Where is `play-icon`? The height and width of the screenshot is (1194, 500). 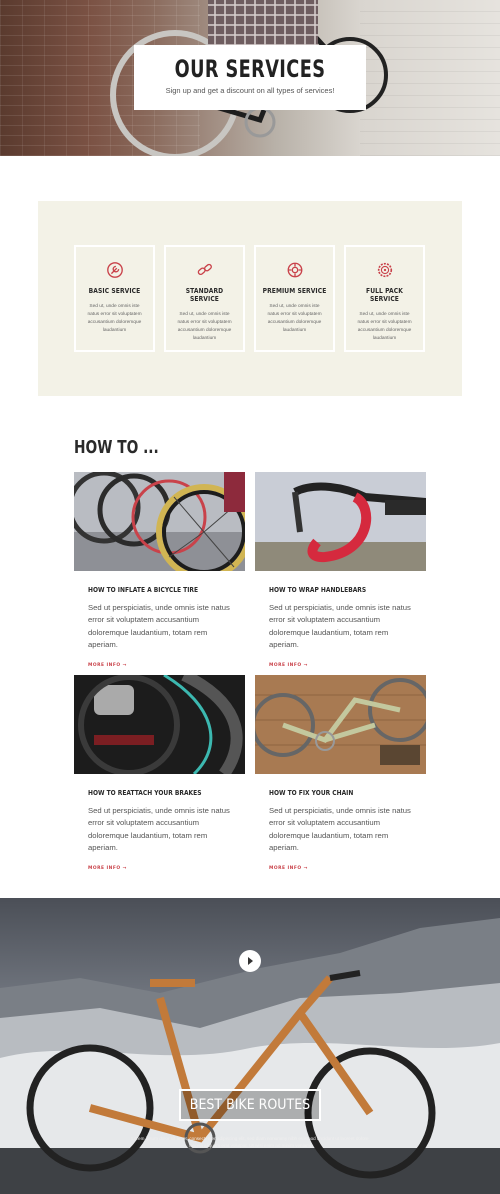
play-icon is located at coordinates (250, 961).